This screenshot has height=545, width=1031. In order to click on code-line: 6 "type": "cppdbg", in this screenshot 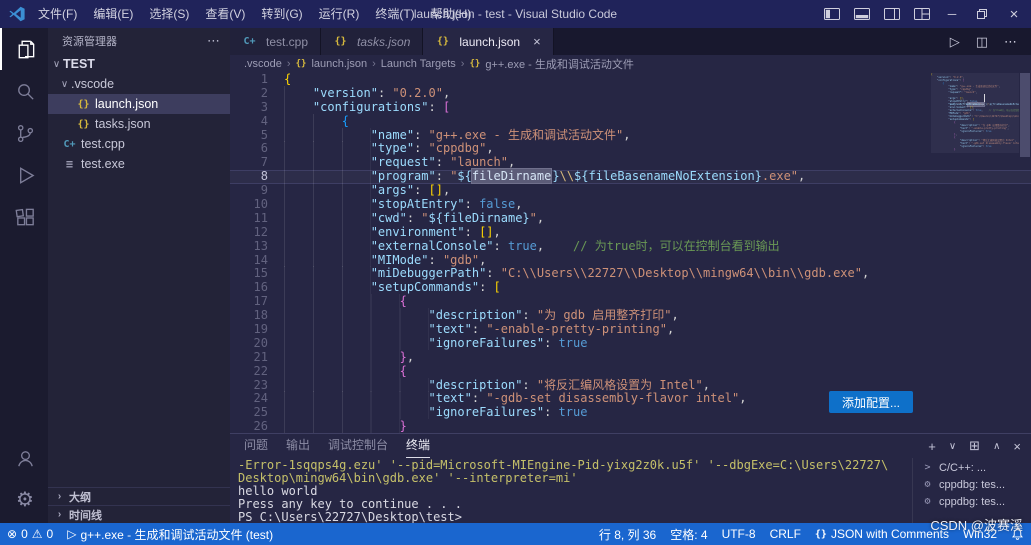, I will do `click(630, 148)`.